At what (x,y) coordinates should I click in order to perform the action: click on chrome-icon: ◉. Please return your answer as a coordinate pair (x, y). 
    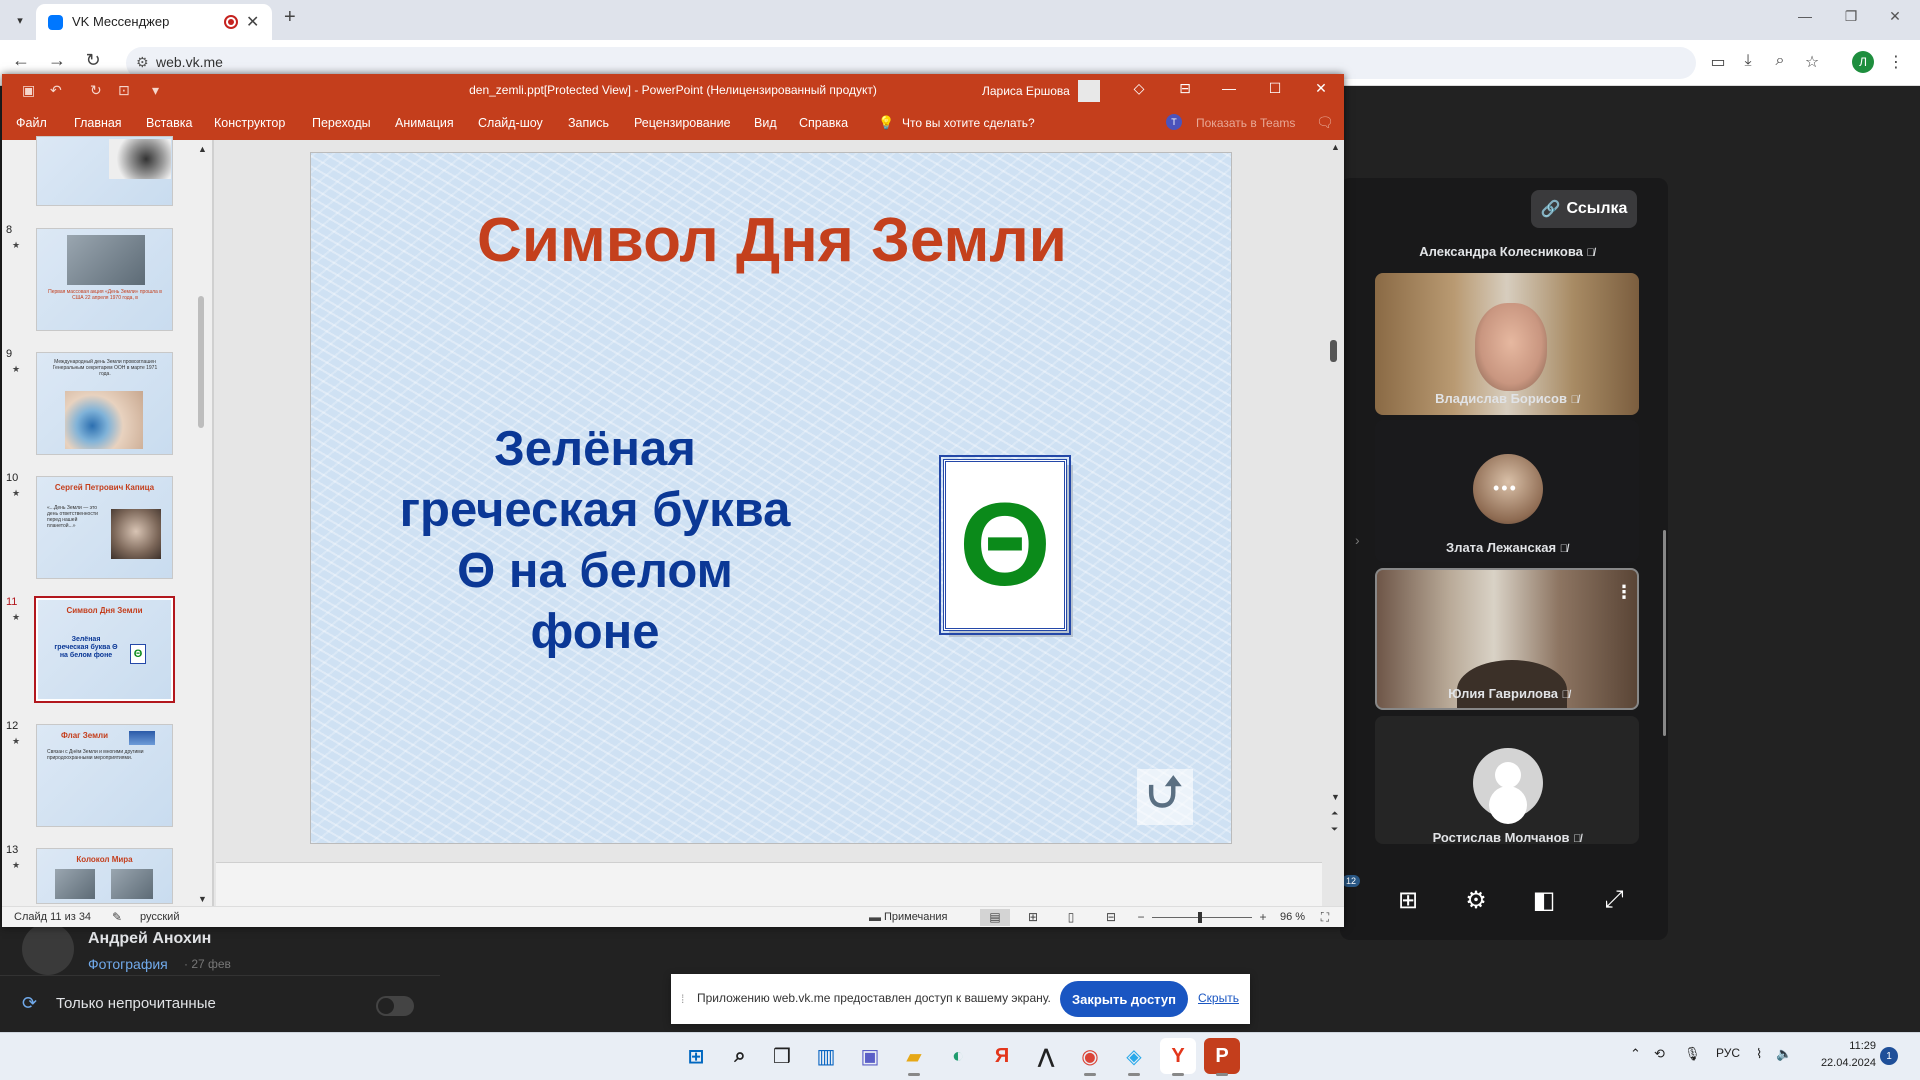
    Looking at the image, I should click on (1090, 1057).